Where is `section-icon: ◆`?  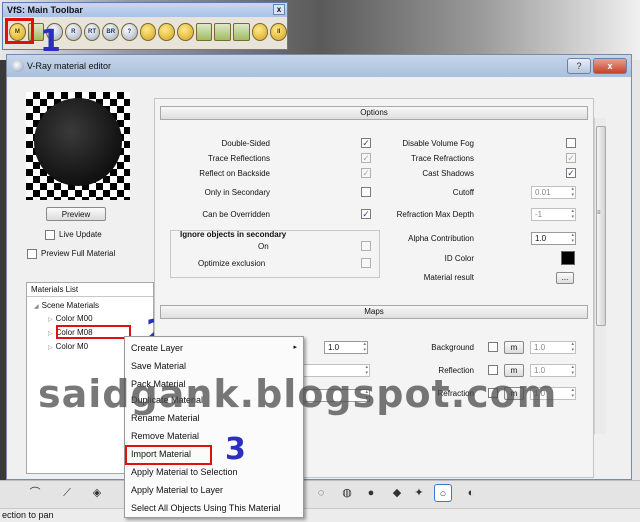
section-icon: ◆ is located at coordinates (397, 493).